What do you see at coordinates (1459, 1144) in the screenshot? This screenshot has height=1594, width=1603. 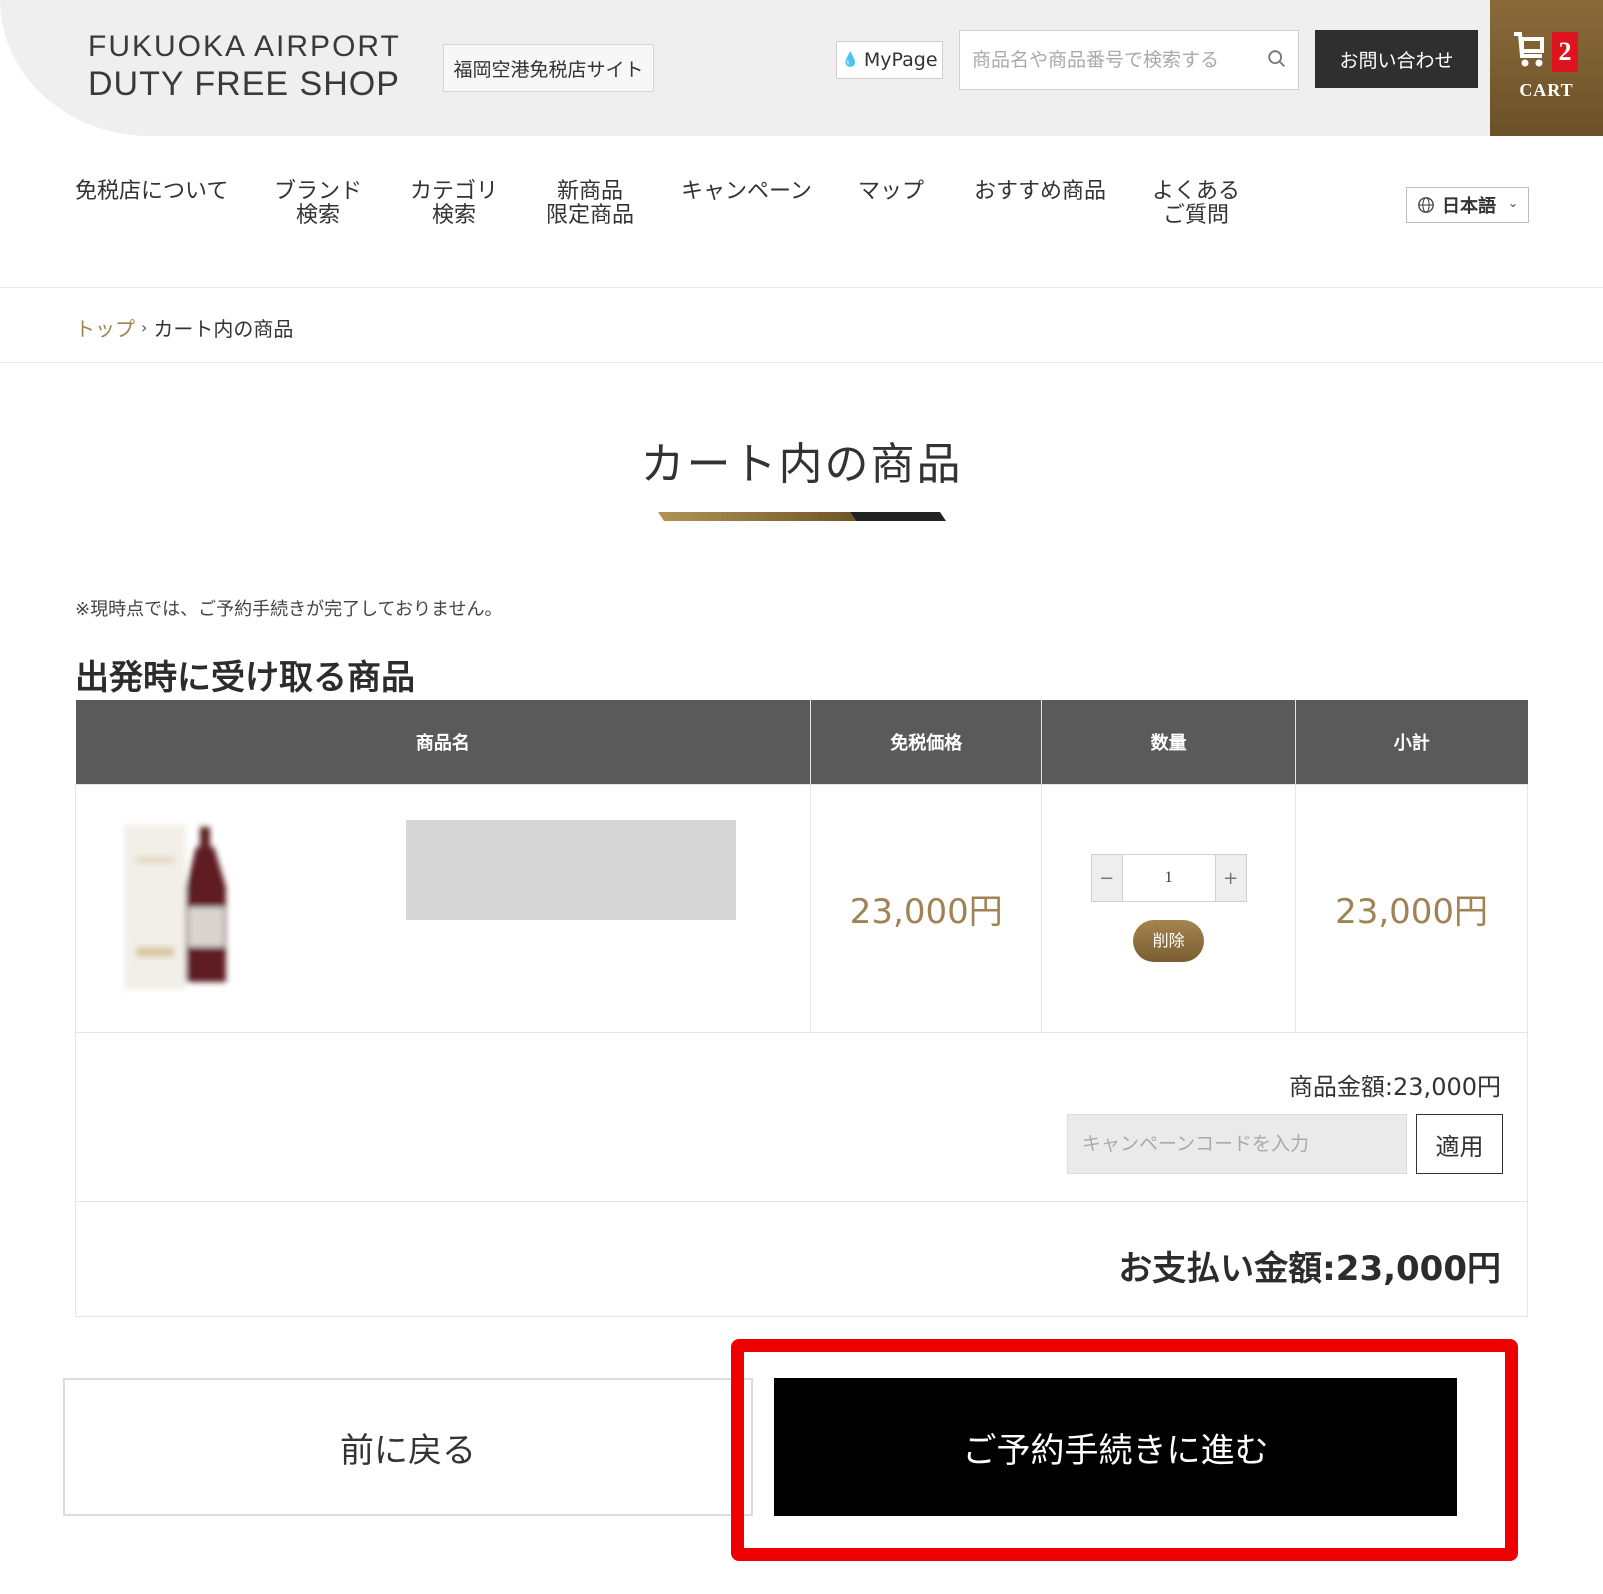 I see `apply-button: 適用` at bounding box center [1459, 1144].